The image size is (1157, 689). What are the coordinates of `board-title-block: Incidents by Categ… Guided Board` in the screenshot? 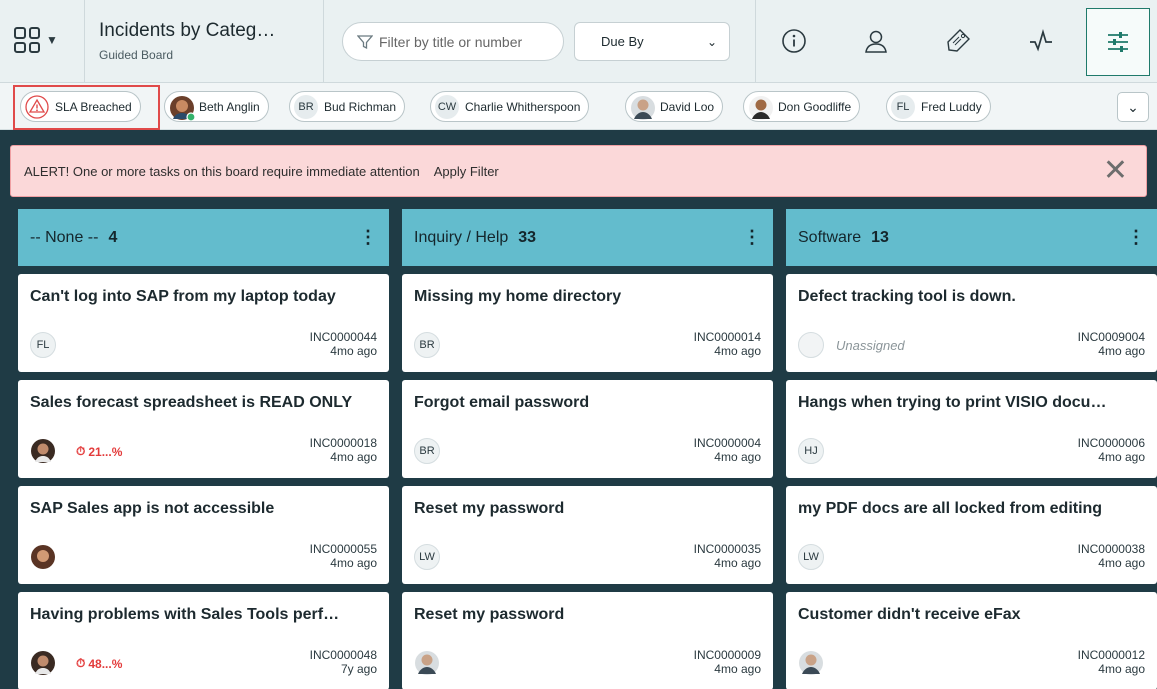 It's located at (204, 41).